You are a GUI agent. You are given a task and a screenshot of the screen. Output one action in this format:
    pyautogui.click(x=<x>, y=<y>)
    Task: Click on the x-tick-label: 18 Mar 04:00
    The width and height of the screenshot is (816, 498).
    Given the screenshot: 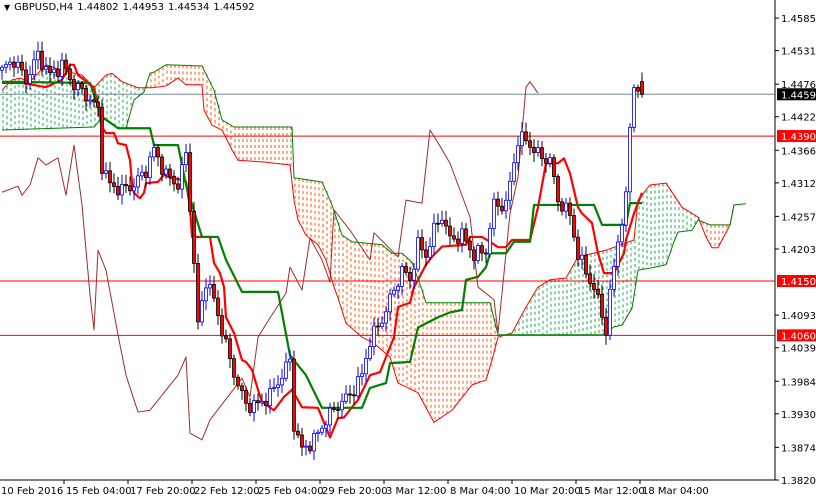 What is the action you would take?
    pyautogui.click(x=675, y=491)
    